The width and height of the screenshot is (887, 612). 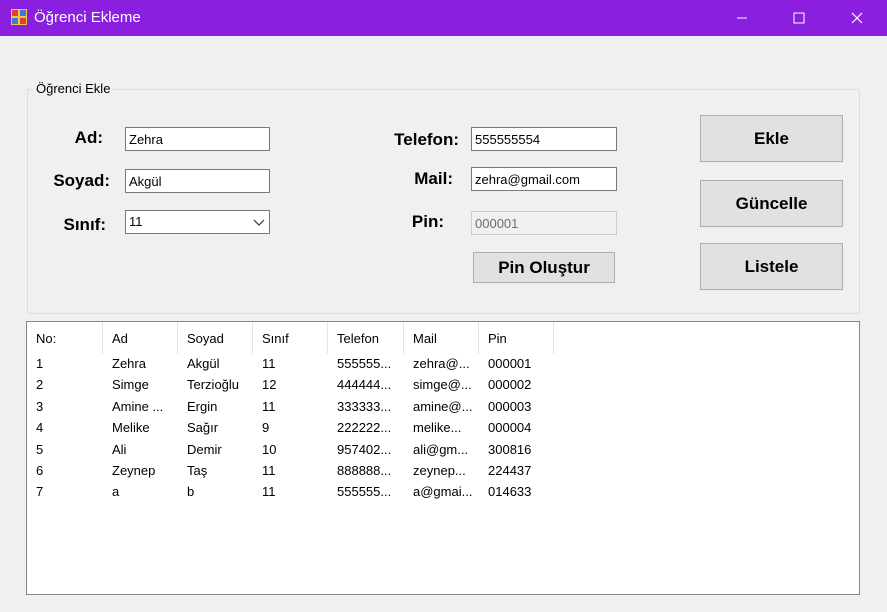 I want to click on chevron-down-icon, so click(x=259, y=222).